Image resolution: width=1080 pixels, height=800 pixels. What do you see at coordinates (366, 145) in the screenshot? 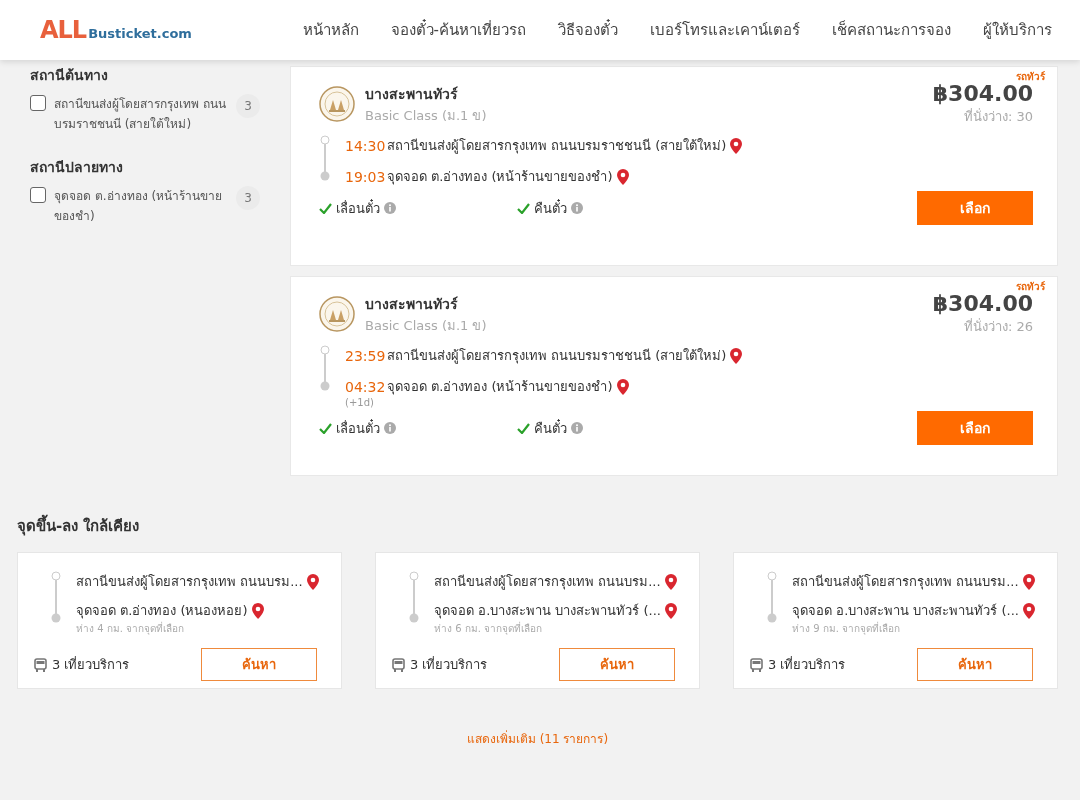
I see `departure-time: 14:30` at bounding box center [366, 145].